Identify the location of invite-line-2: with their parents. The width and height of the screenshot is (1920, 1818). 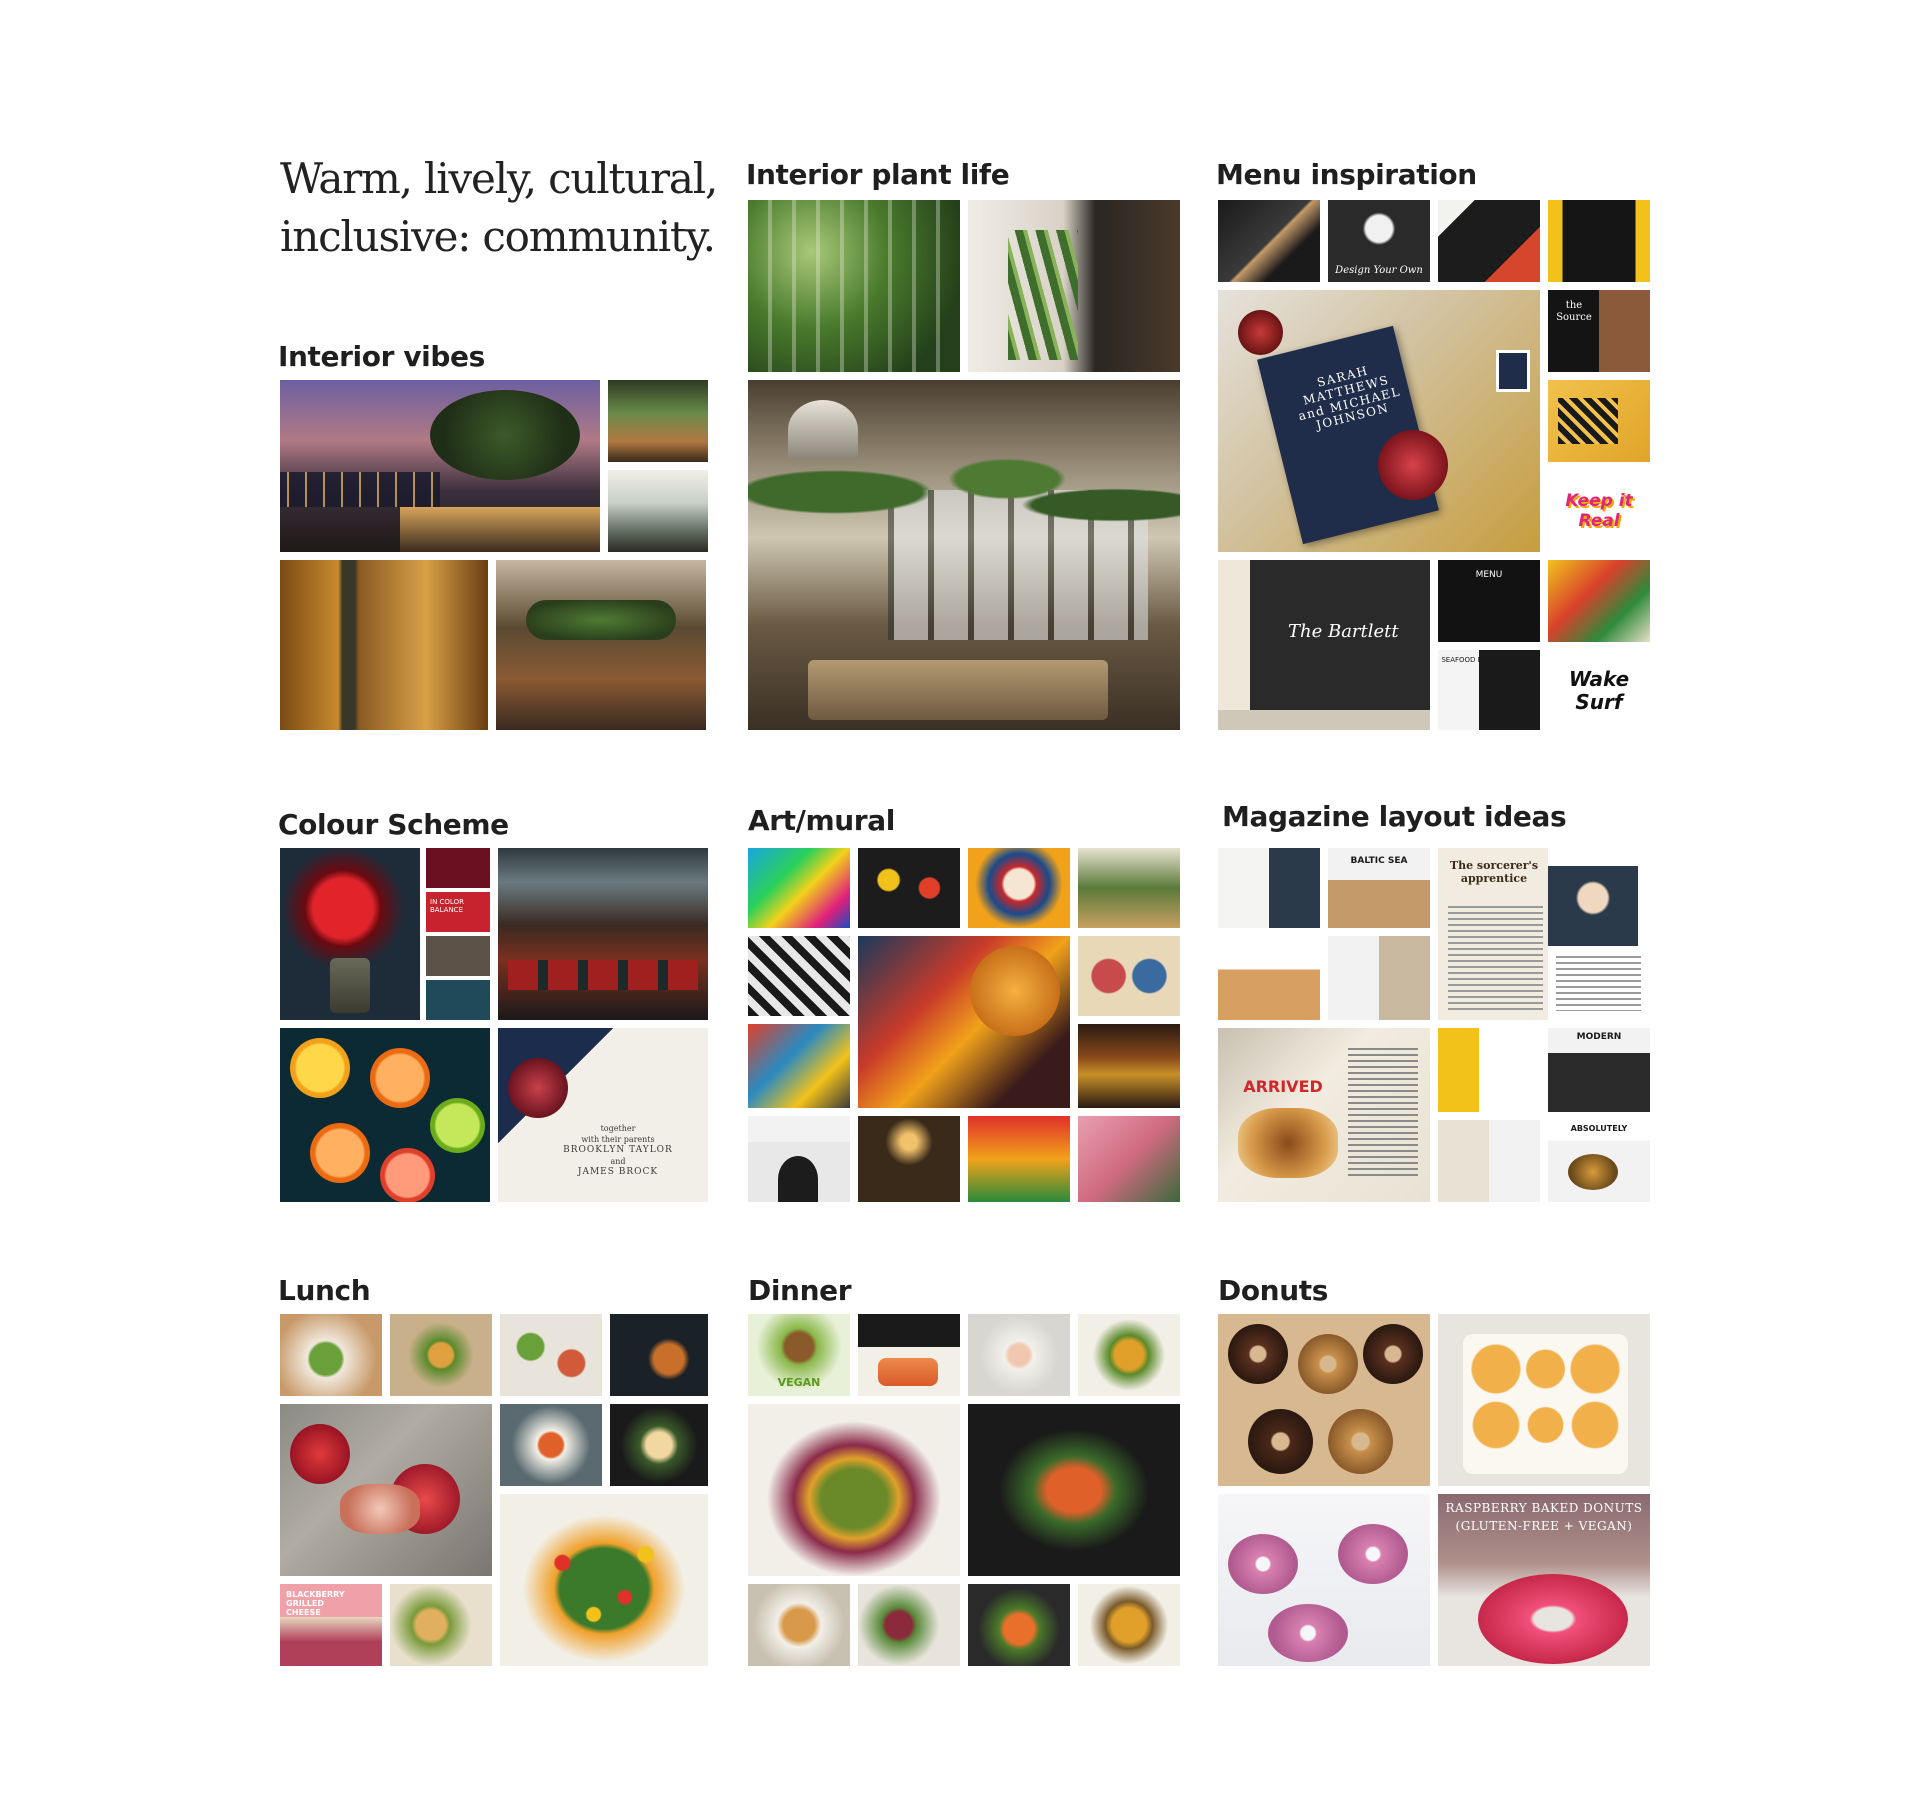
(618, 1139).